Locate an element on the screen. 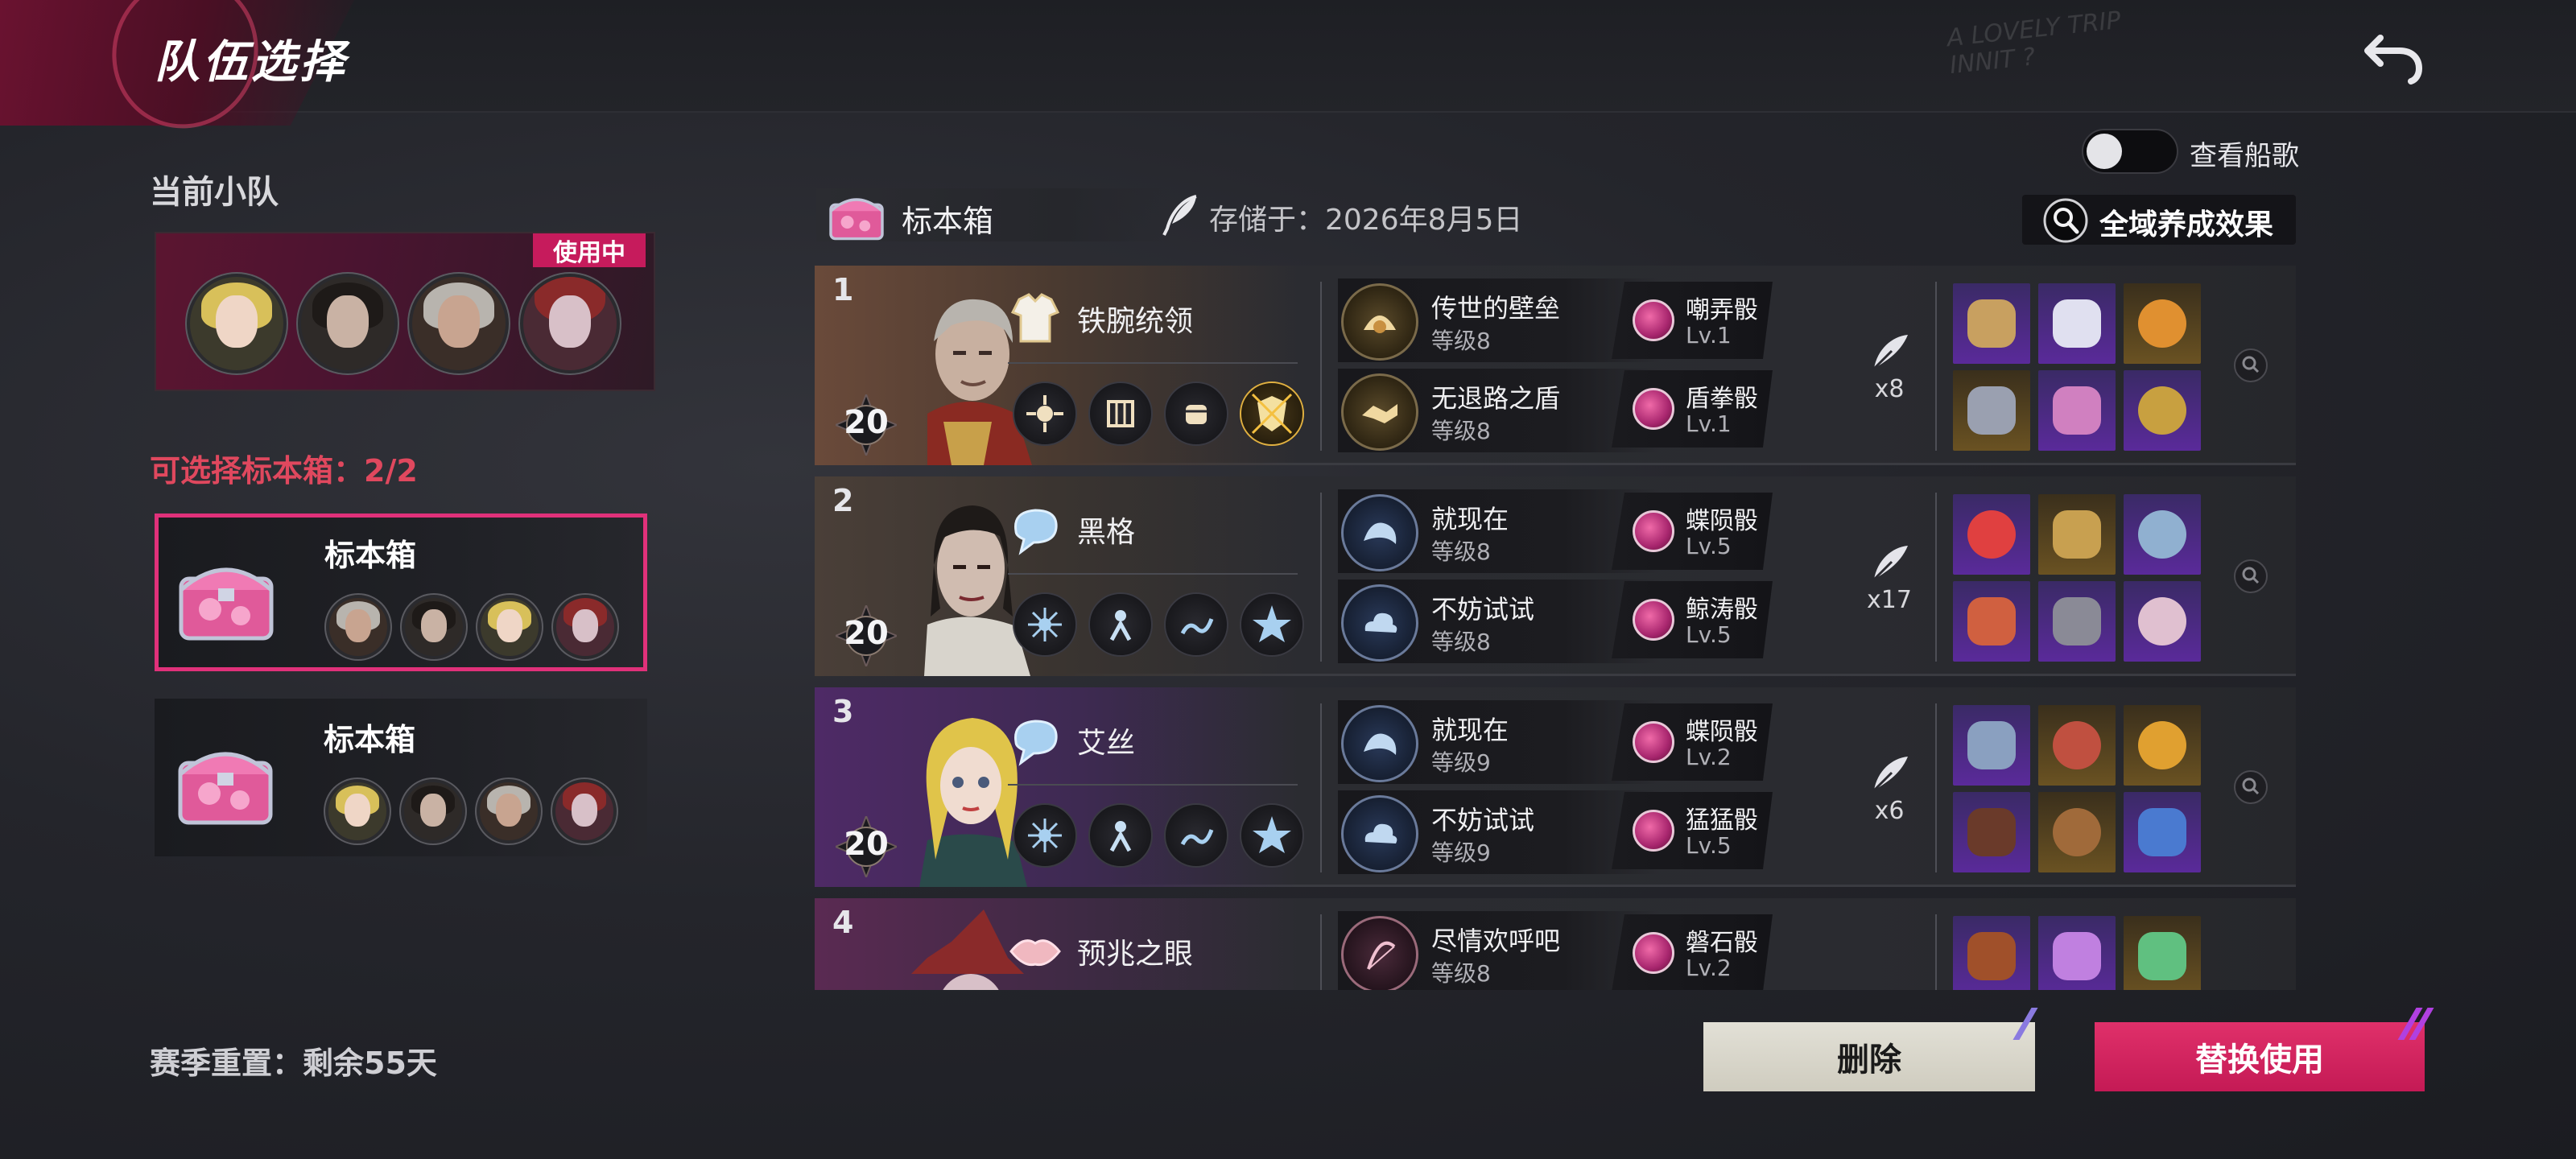 Image resolution: width=2576 pixels, height=1159 pixels. back-button is located at coordinates (2395, 56).